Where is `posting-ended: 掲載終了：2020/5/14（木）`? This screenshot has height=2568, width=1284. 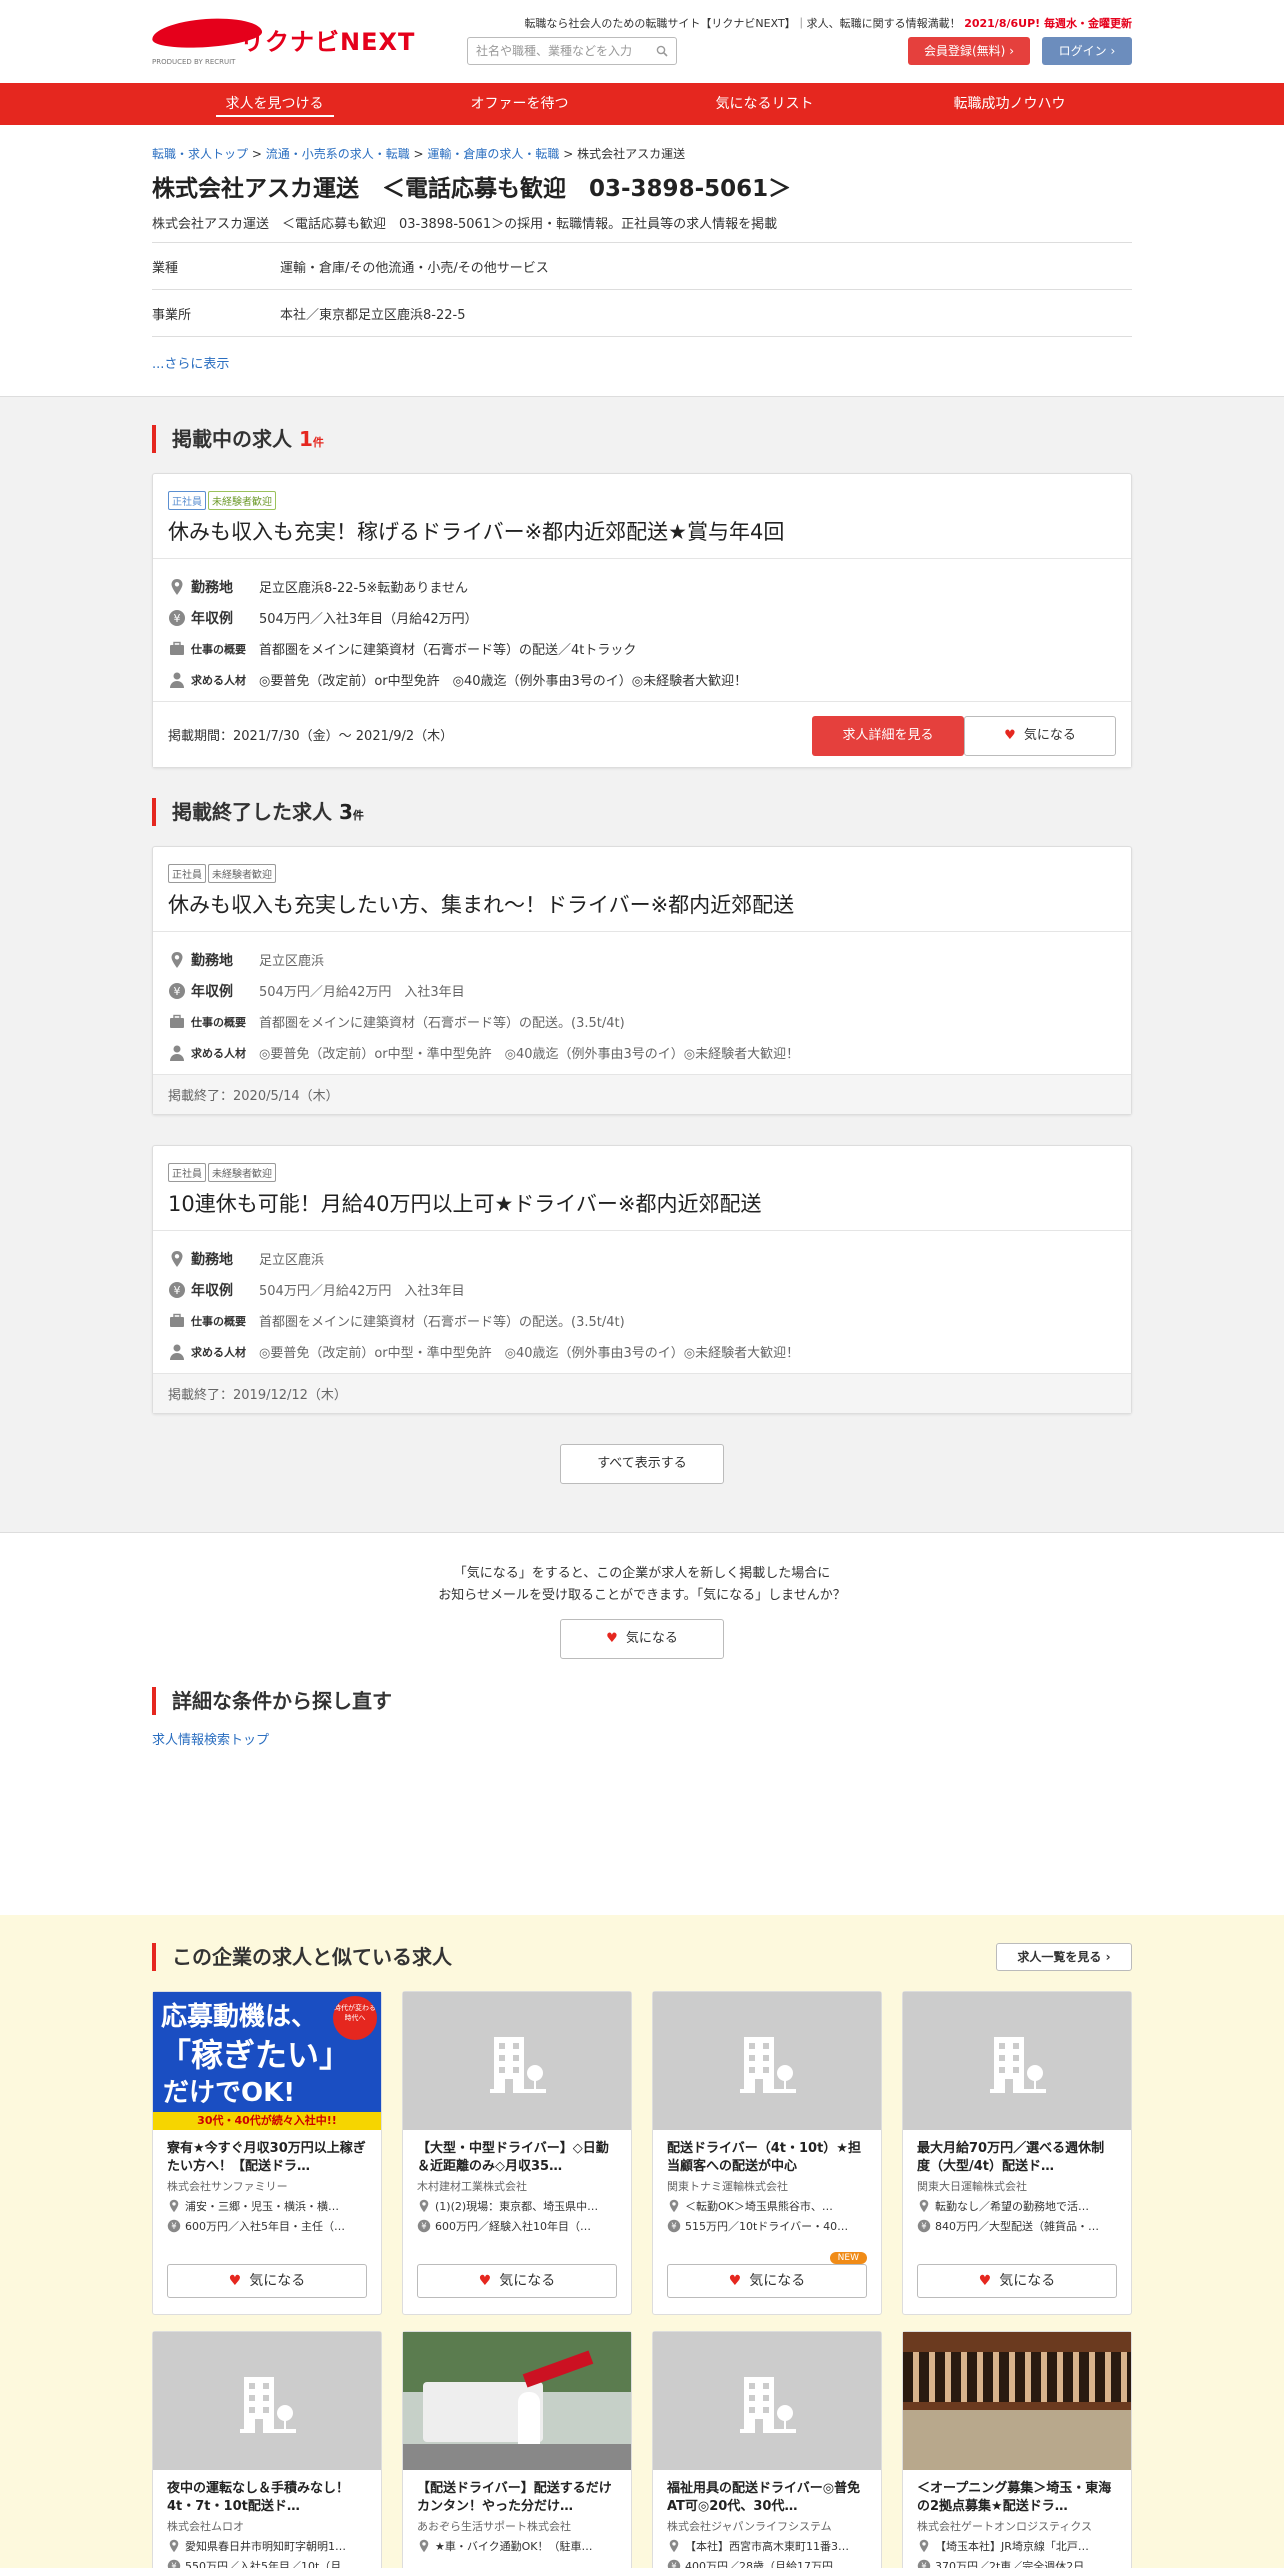 posting-ended: 掲載終了：2020/5/14（木） is located at coordinates (253, 1096).